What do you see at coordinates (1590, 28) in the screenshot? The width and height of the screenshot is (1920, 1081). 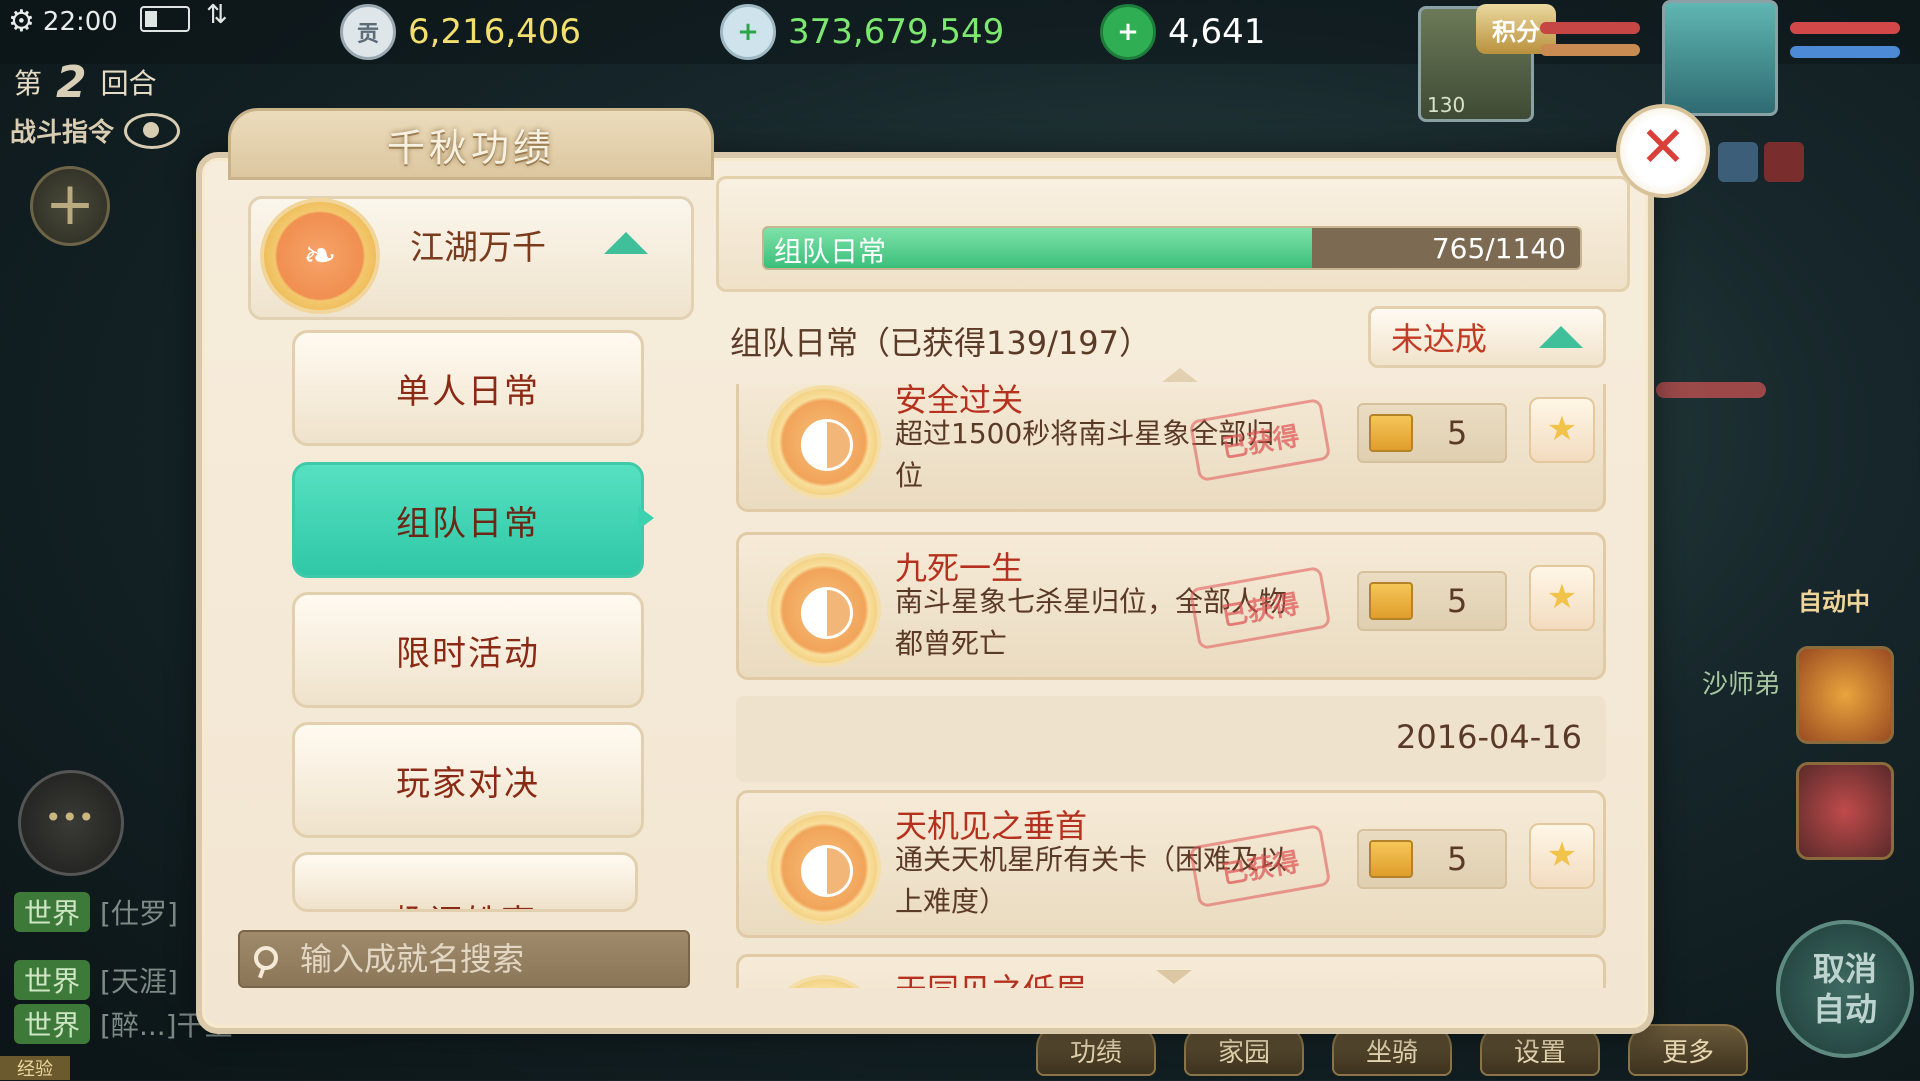 I see `pet-hp-bar` at bounding box center [1590, 28].